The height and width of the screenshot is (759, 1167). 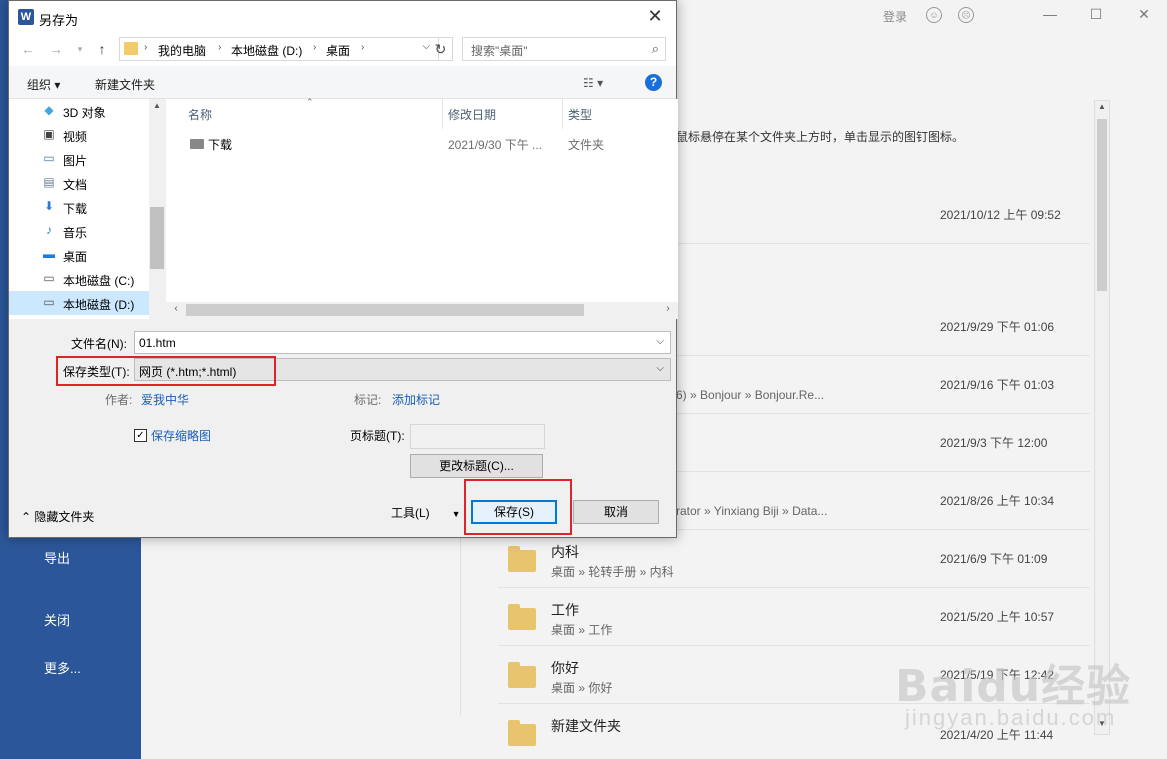 What do you see at coordinates (57, 619) in the screenshot?
I see `menu-close: 关闭` at bounding box center [57, 619].